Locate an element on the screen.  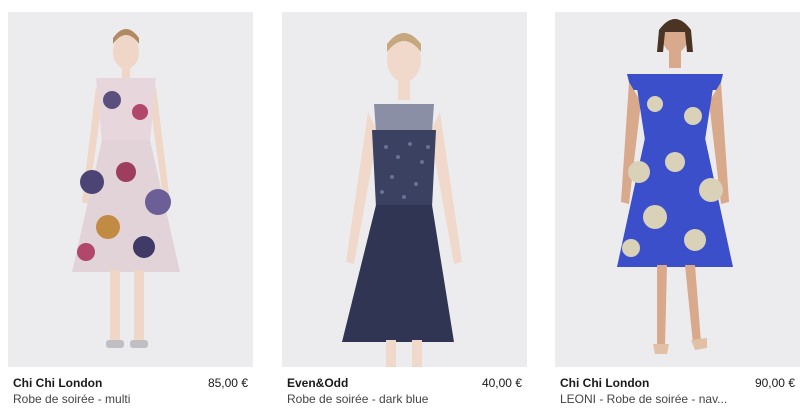
product-price: 85,00 € is located at coordinates (227, 383).